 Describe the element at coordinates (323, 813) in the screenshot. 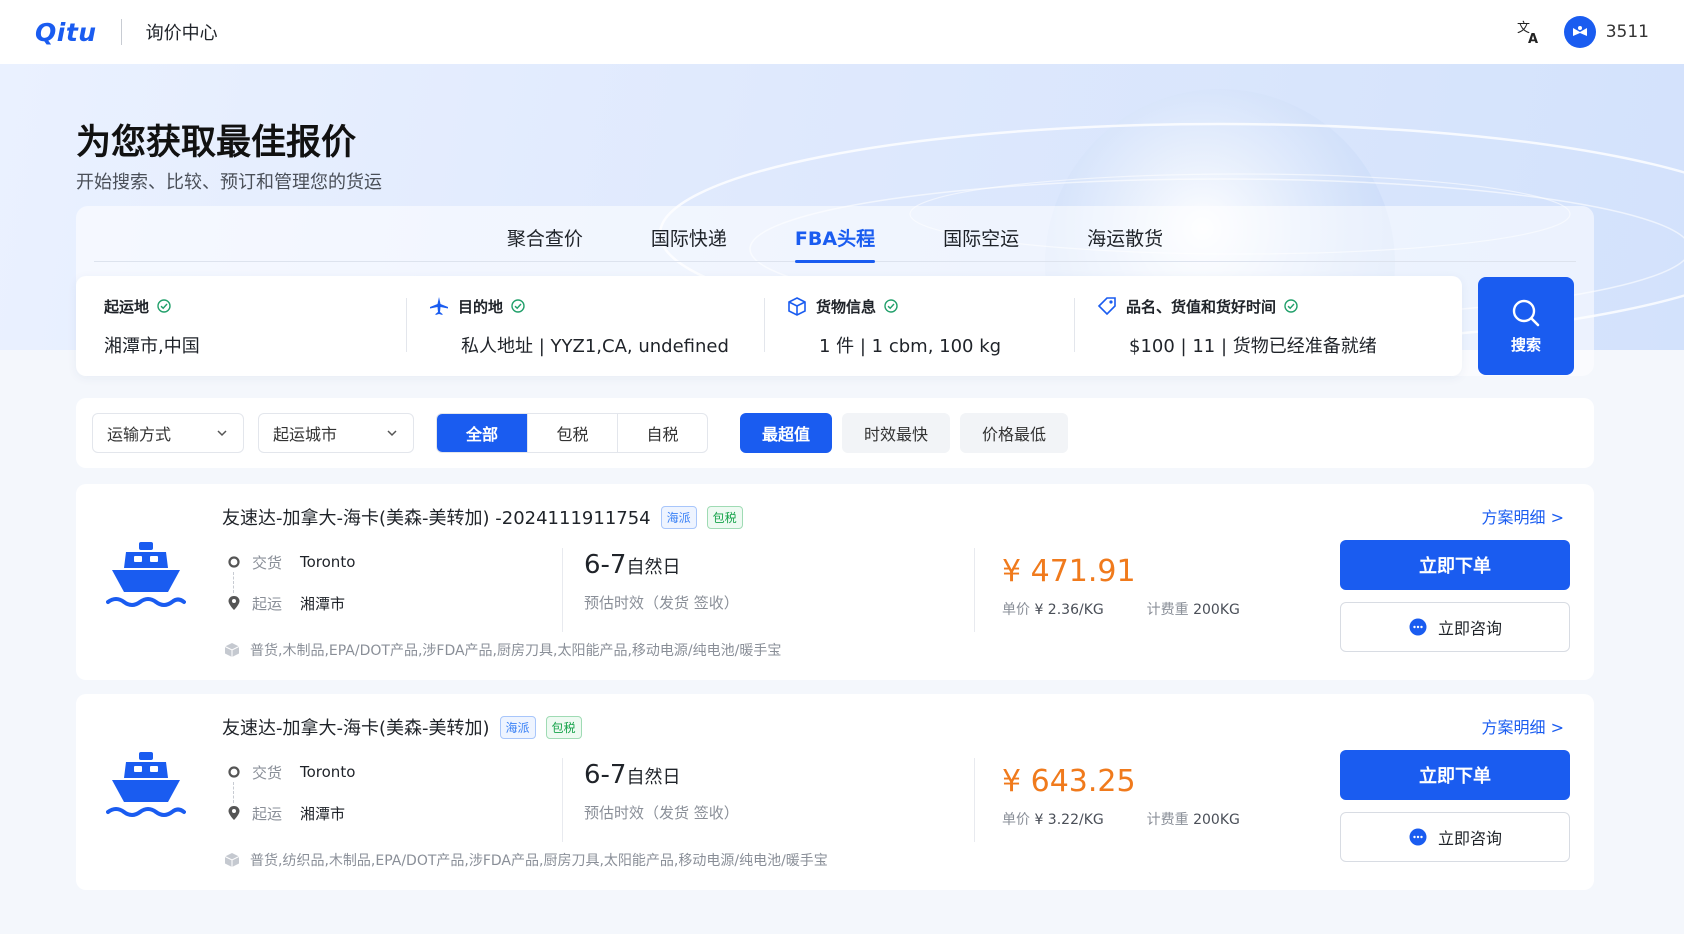

I see `origin-city: 湘潭市` at that location.